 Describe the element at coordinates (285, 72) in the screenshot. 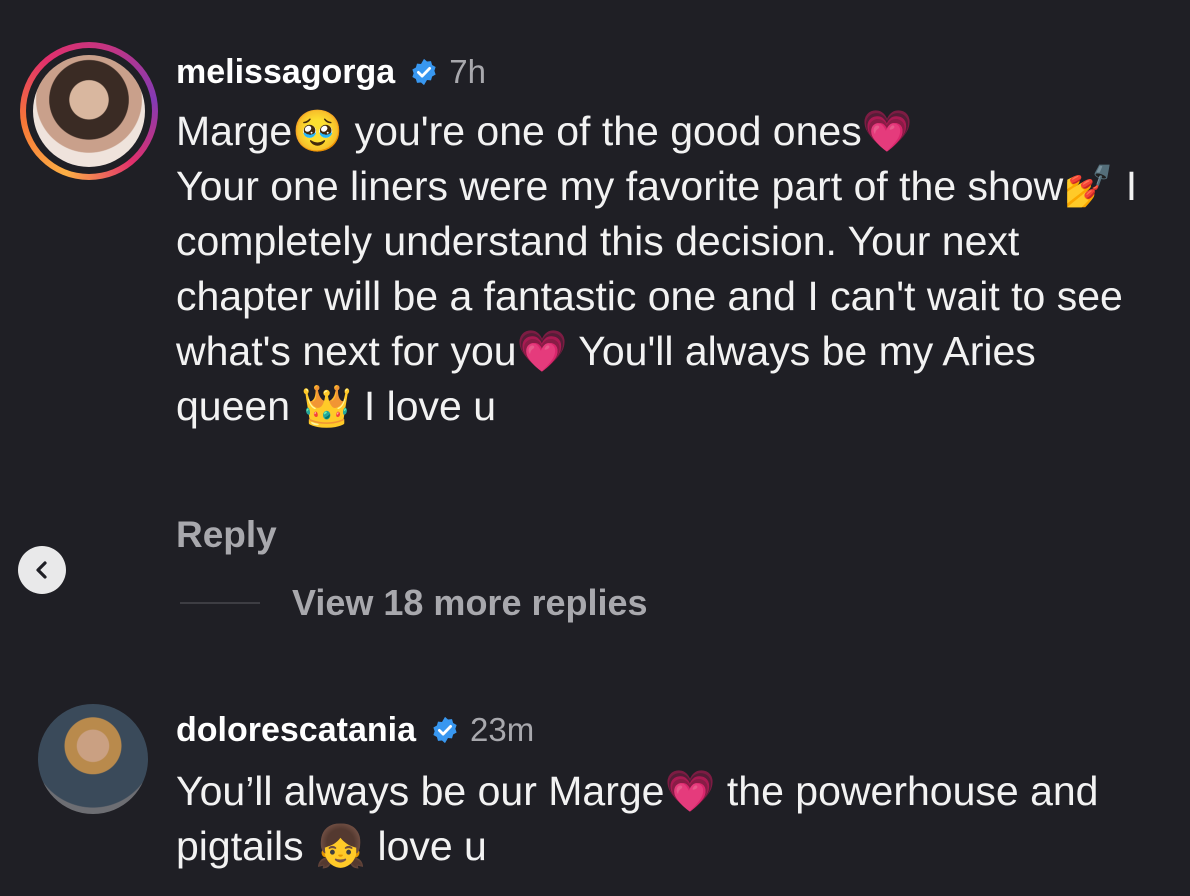

I see `username: melissagorga` at that location.